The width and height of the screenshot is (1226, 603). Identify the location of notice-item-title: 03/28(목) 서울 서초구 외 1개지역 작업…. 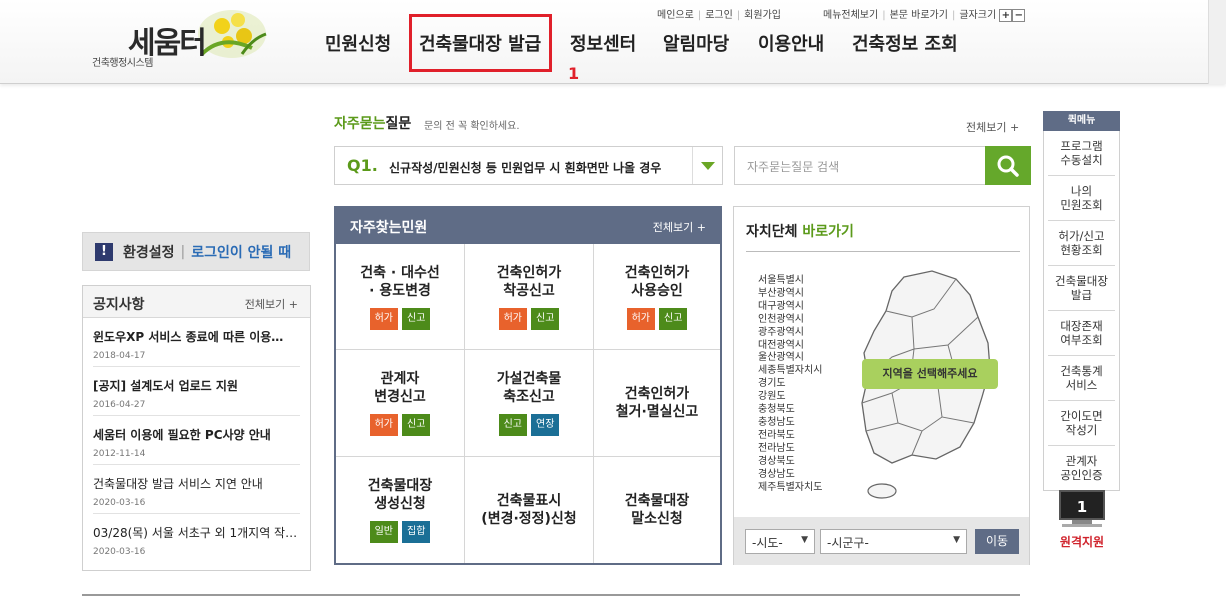
(196, 532).